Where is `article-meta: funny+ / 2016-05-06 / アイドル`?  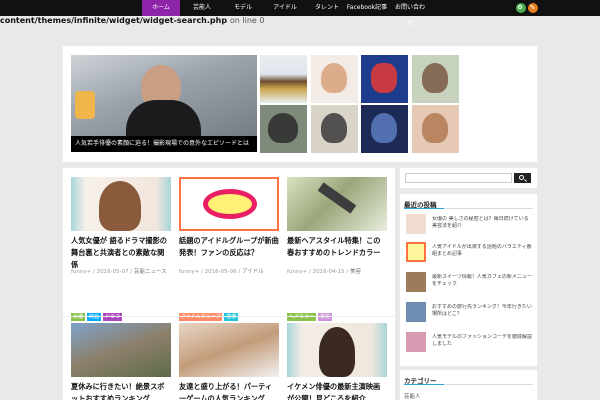 article-meta: funny+ / 2016-05-06 / アイドル is located at coordinates (221, 272).